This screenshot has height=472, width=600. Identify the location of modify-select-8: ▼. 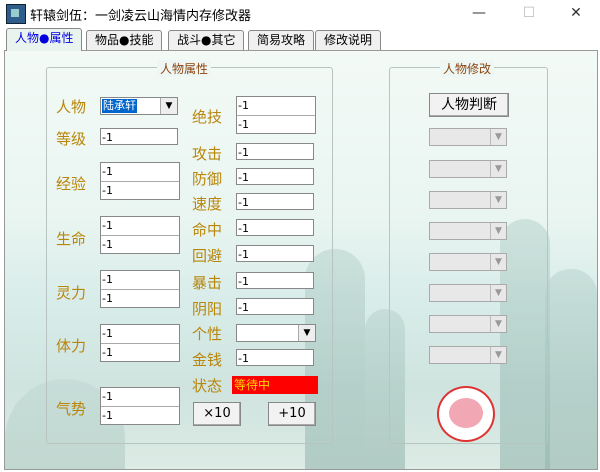
(468, 355).